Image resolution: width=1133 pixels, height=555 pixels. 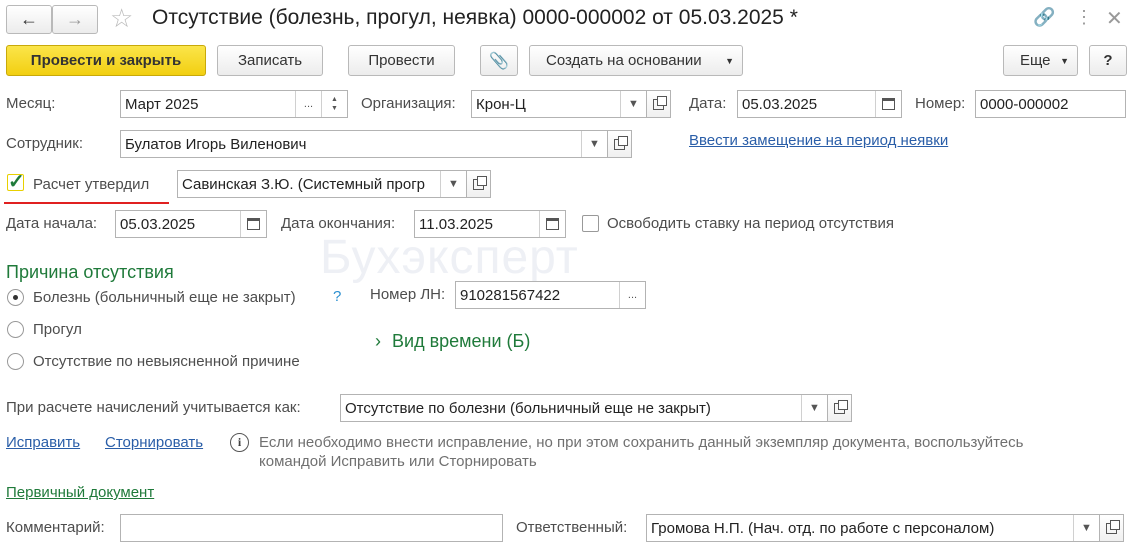 What do you see at coordinates (1114, 18) in the screenshot?
I see `close-icon: ✕` at bounding box center [1114, 18].